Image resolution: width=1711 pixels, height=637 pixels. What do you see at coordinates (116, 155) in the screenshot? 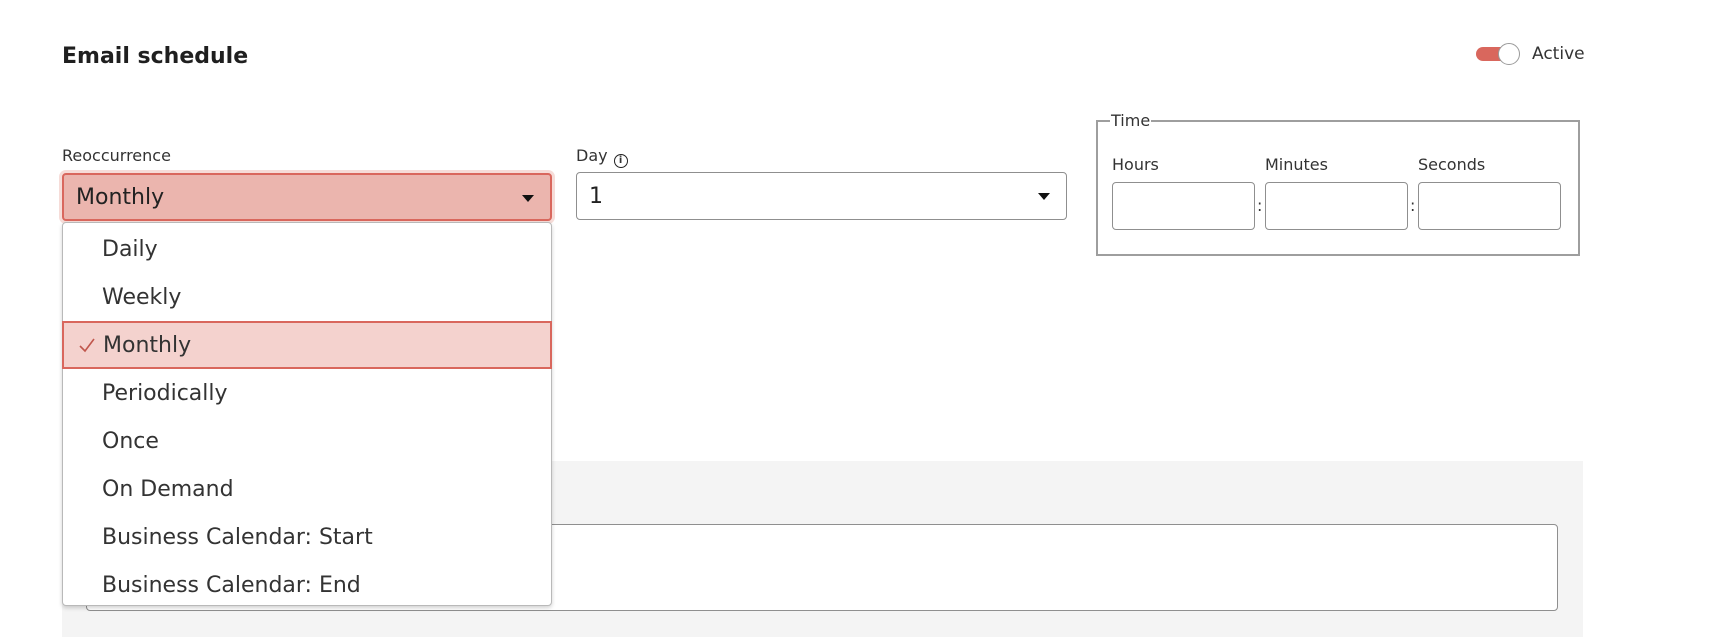
I see `recurrence-label: Reoccurrence` at bounding box center [116, 155].